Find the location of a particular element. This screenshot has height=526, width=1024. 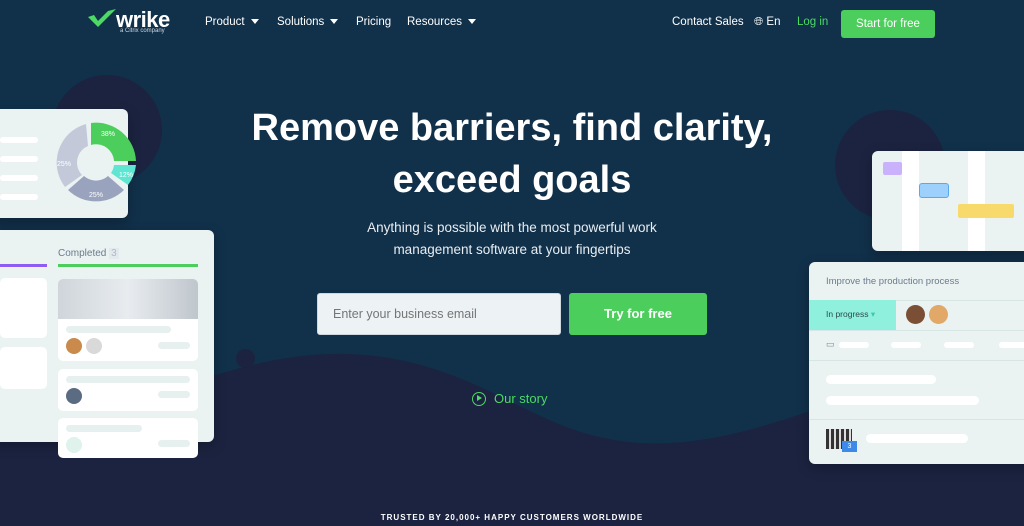

column-title: Completed 3 is located at coordinates (88, 253).